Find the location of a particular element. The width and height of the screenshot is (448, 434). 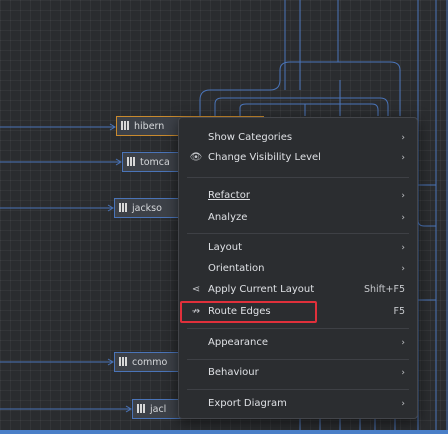

bottom-accent-bar is located at coordinates (224, 432).